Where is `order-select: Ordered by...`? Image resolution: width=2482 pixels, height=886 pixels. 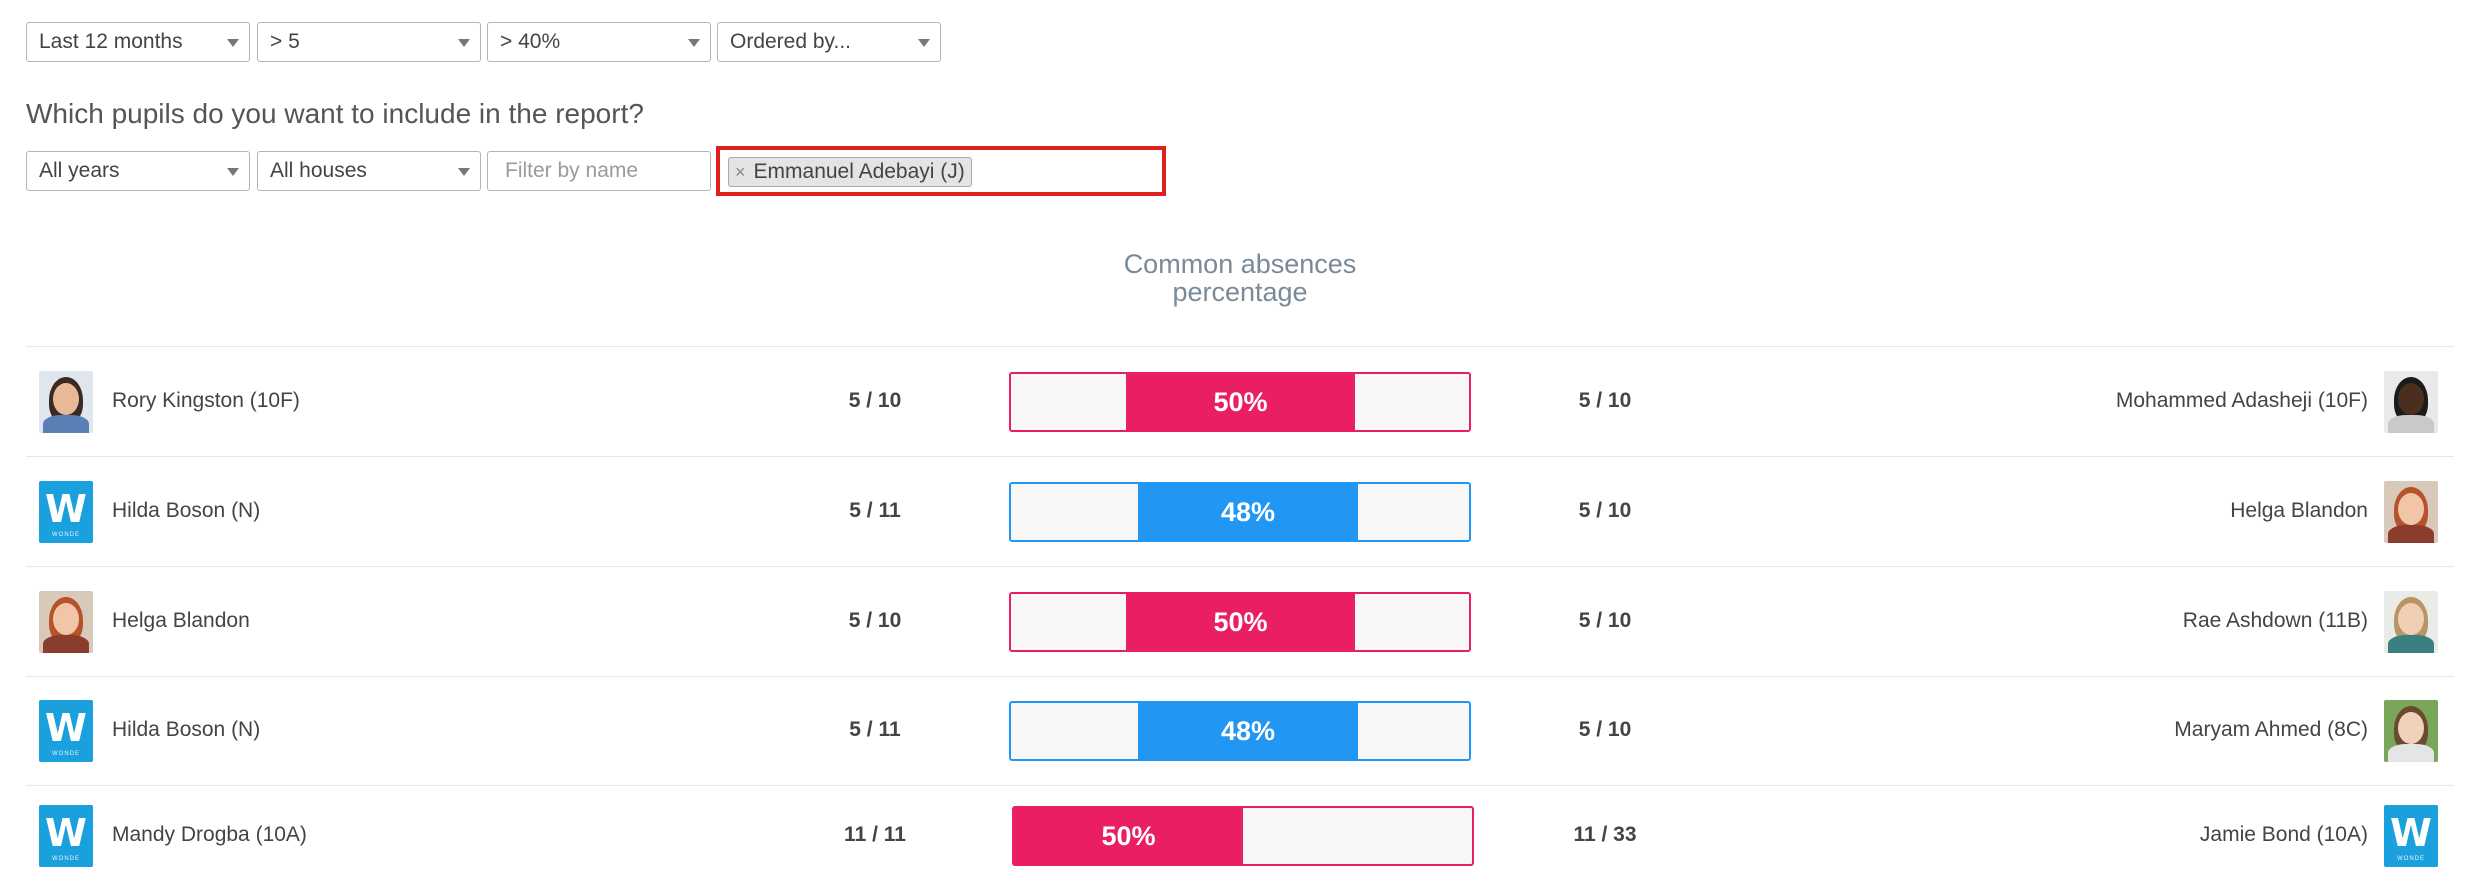
order-select: Ordered by... is located at coordinates (829, 42).